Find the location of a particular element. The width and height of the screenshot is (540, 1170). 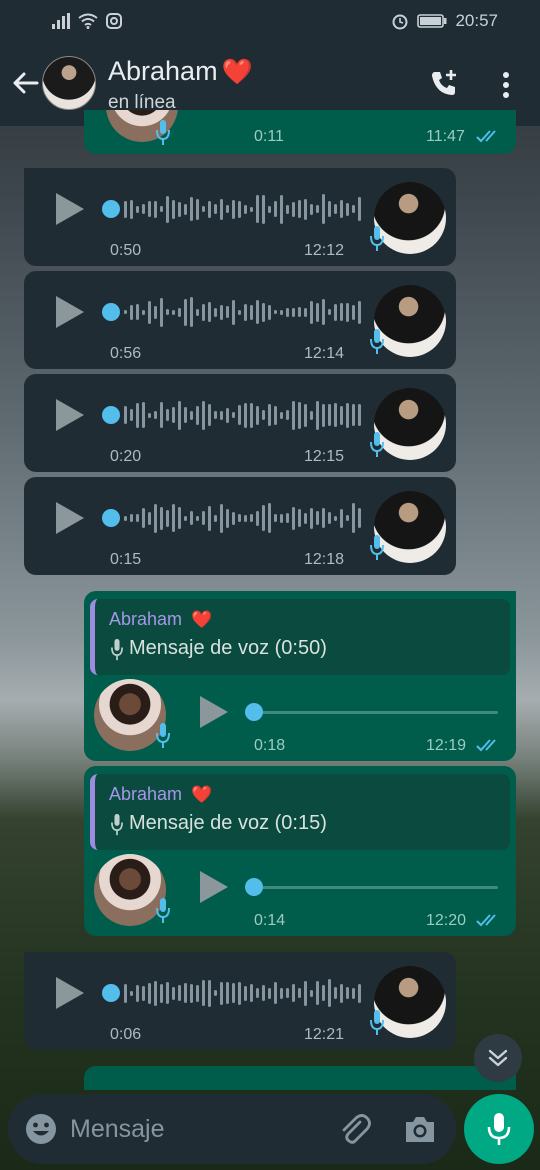

voice-message-outgoing-partial is located at coordinates (300, 1078).